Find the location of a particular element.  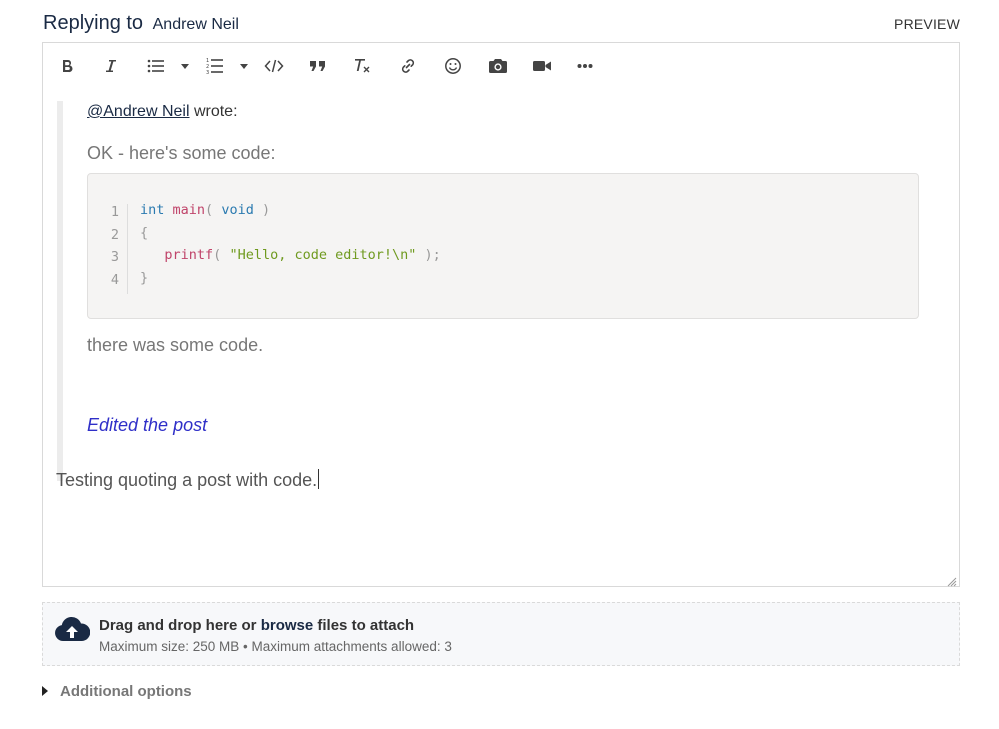

code-line: } is located at coordinates (144, 278).